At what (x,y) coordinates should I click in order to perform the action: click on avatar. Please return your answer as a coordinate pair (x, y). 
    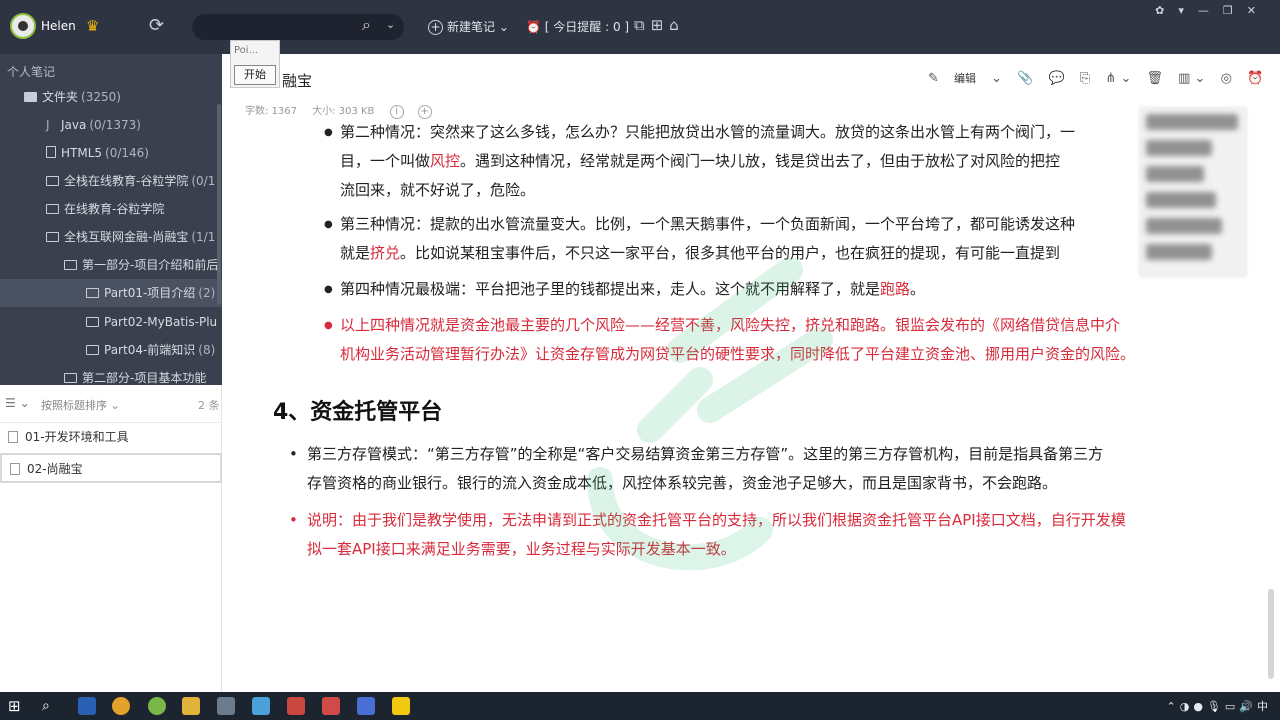
    Looking at the image, I should click on (23, 26).